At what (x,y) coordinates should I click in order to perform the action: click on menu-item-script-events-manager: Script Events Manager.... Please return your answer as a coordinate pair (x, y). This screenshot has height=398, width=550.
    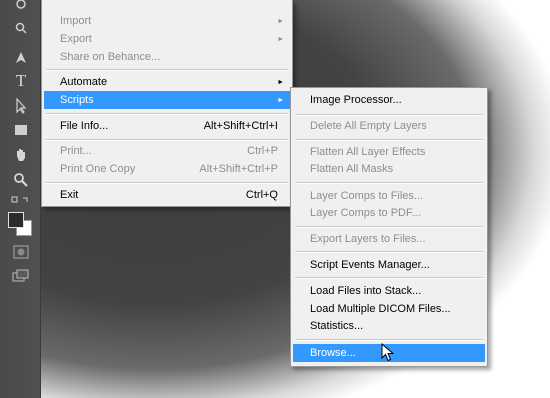
    Looking at the image, I should click on (389, 265).